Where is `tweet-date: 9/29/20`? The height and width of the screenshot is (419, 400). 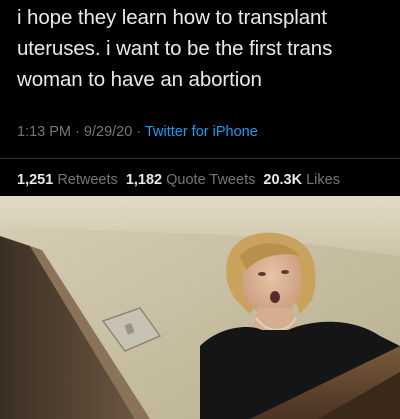 tweet-date: 9/29/20 is located at coordinates (108, 132).